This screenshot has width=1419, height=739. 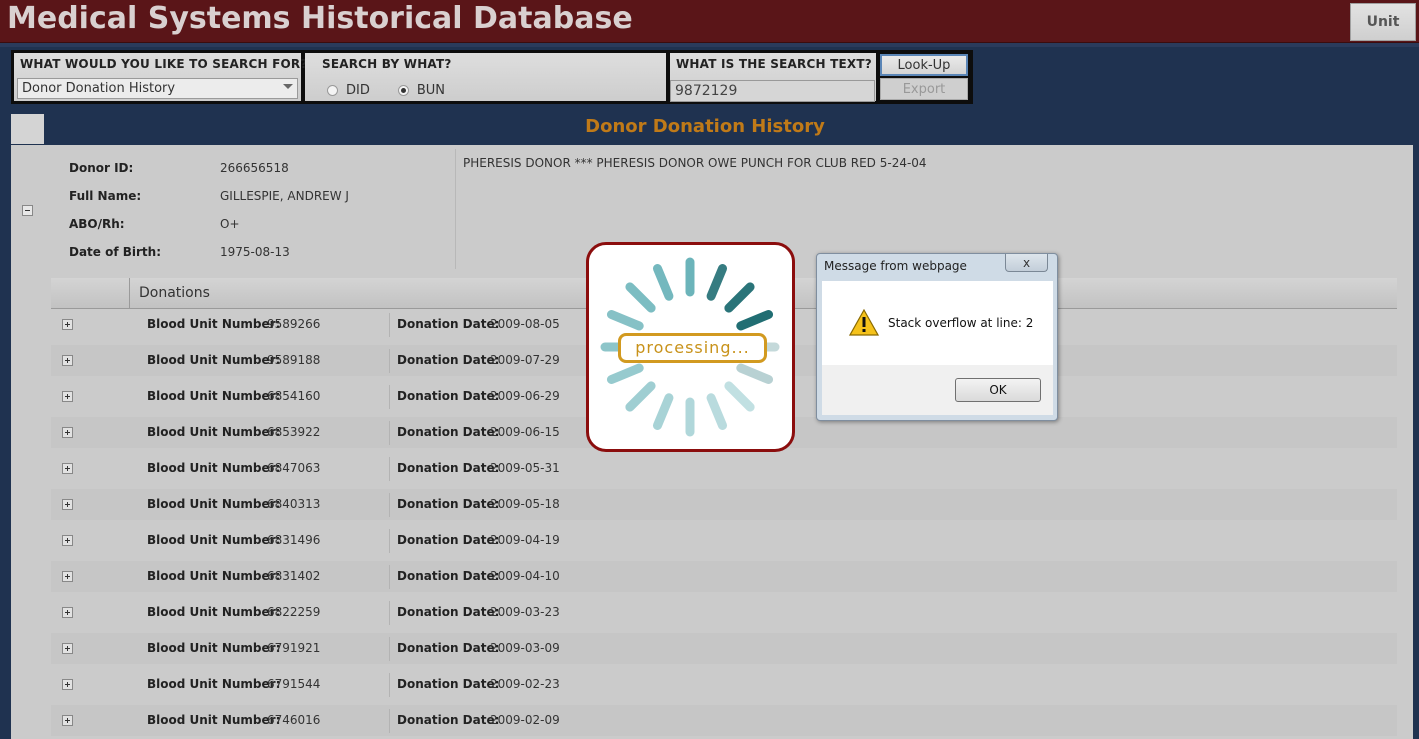 I want to click on donation-date-value: 2009-03-09, so click(x=525, y=648).